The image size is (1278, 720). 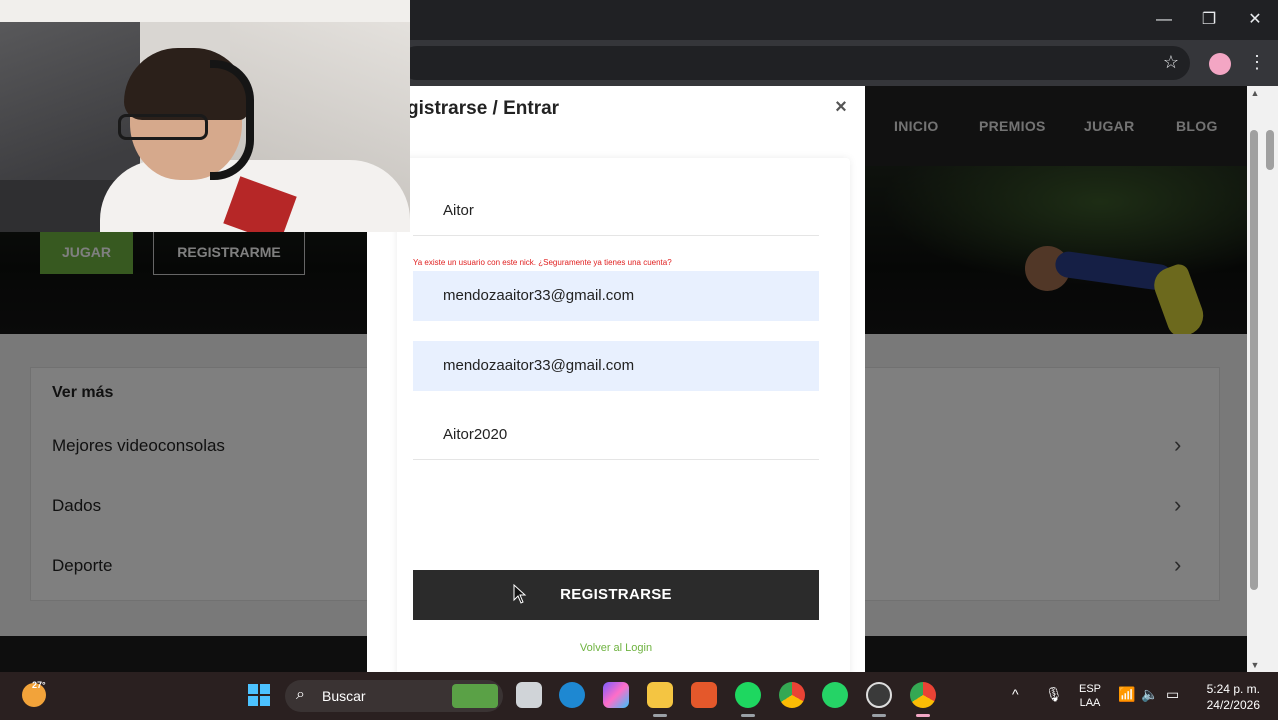 I want to click on mouse-cursor-icon, so click(x=520, y=594).